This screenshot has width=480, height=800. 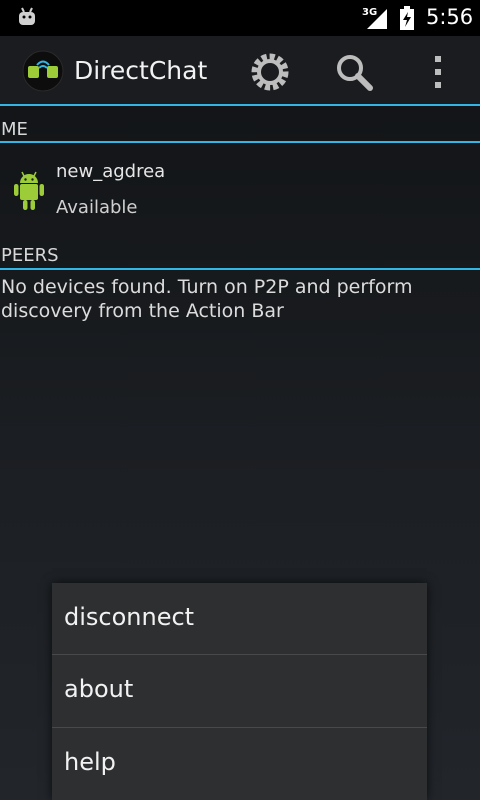 I want to click on peers-section-divider, so click(x=240, y=269).